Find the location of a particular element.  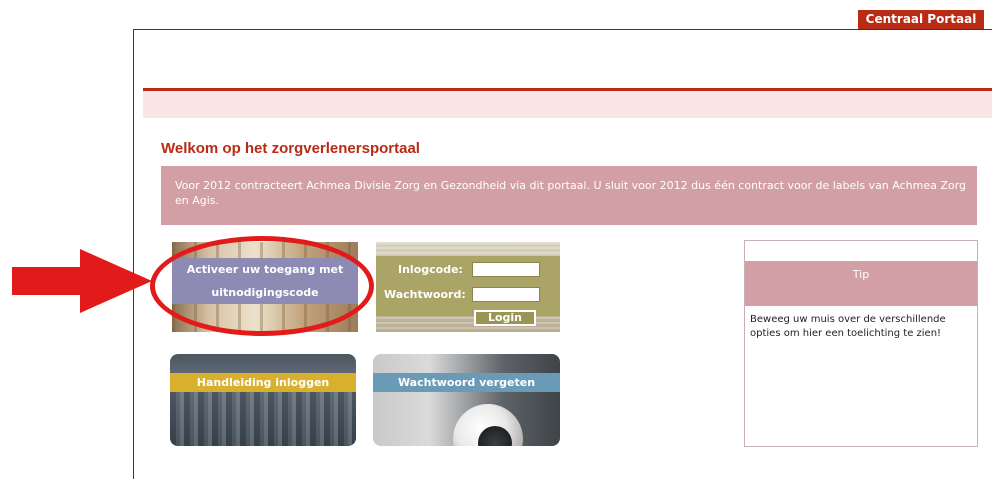

tile-background-image is located at coordinates (263, 419).